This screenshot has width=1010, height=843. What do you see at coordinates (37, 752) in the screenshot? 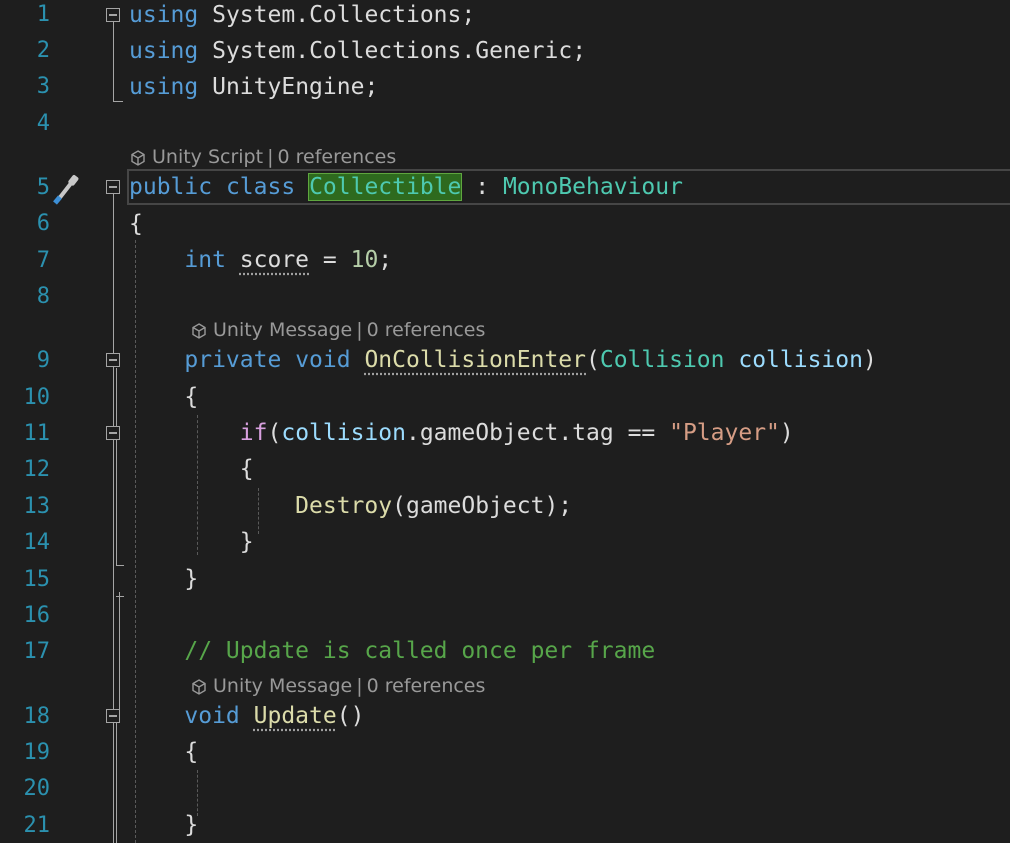
I see `line-number: 19` at bounding box center [37, 752].